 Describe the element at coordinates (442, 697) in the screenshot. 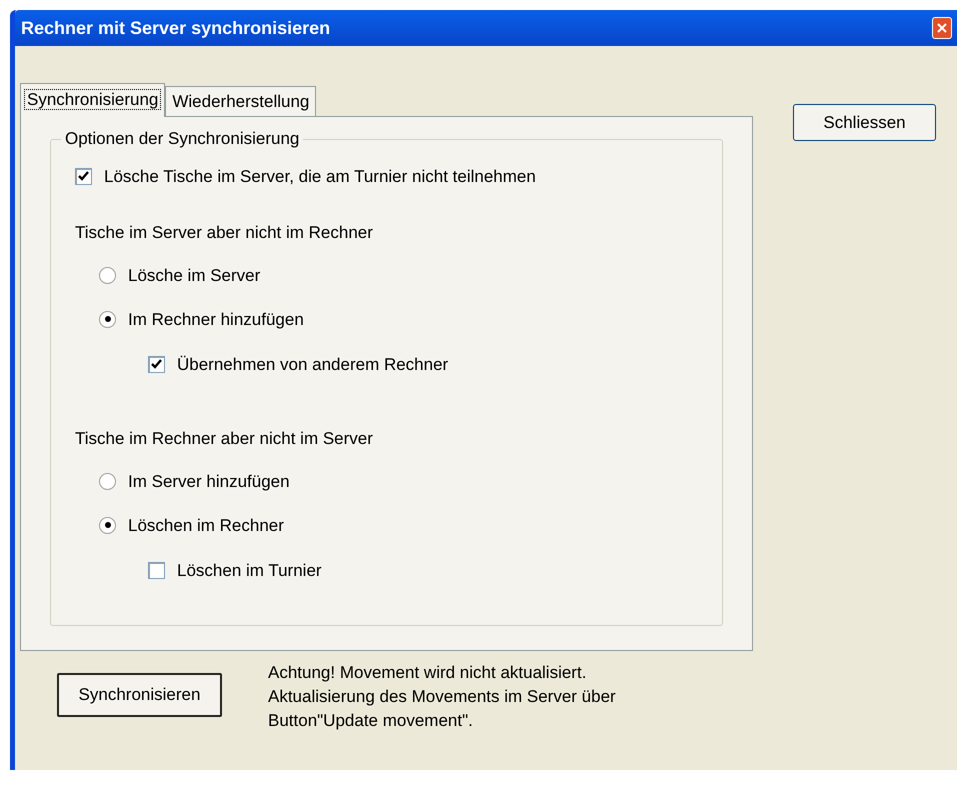

I see `warning-text: Achtung! Movement wird nicht aktualisiert. Aktualisierung des Movements im Server über Button"Update movement".` at that location.